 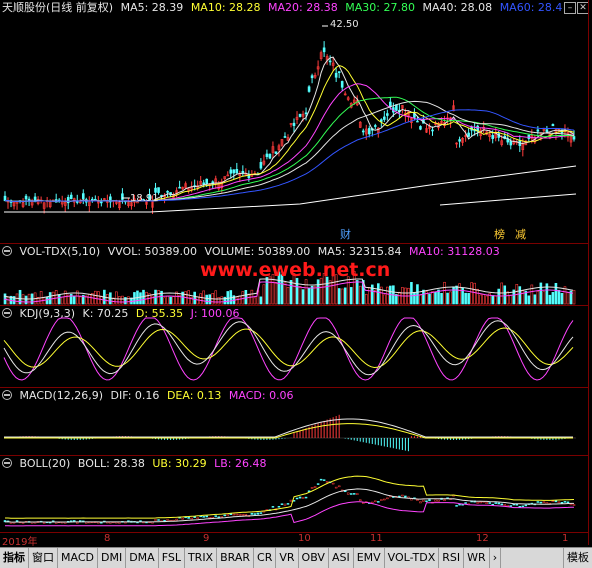 I want to click on tab-dma: DMA, so click(x=142, y=558).